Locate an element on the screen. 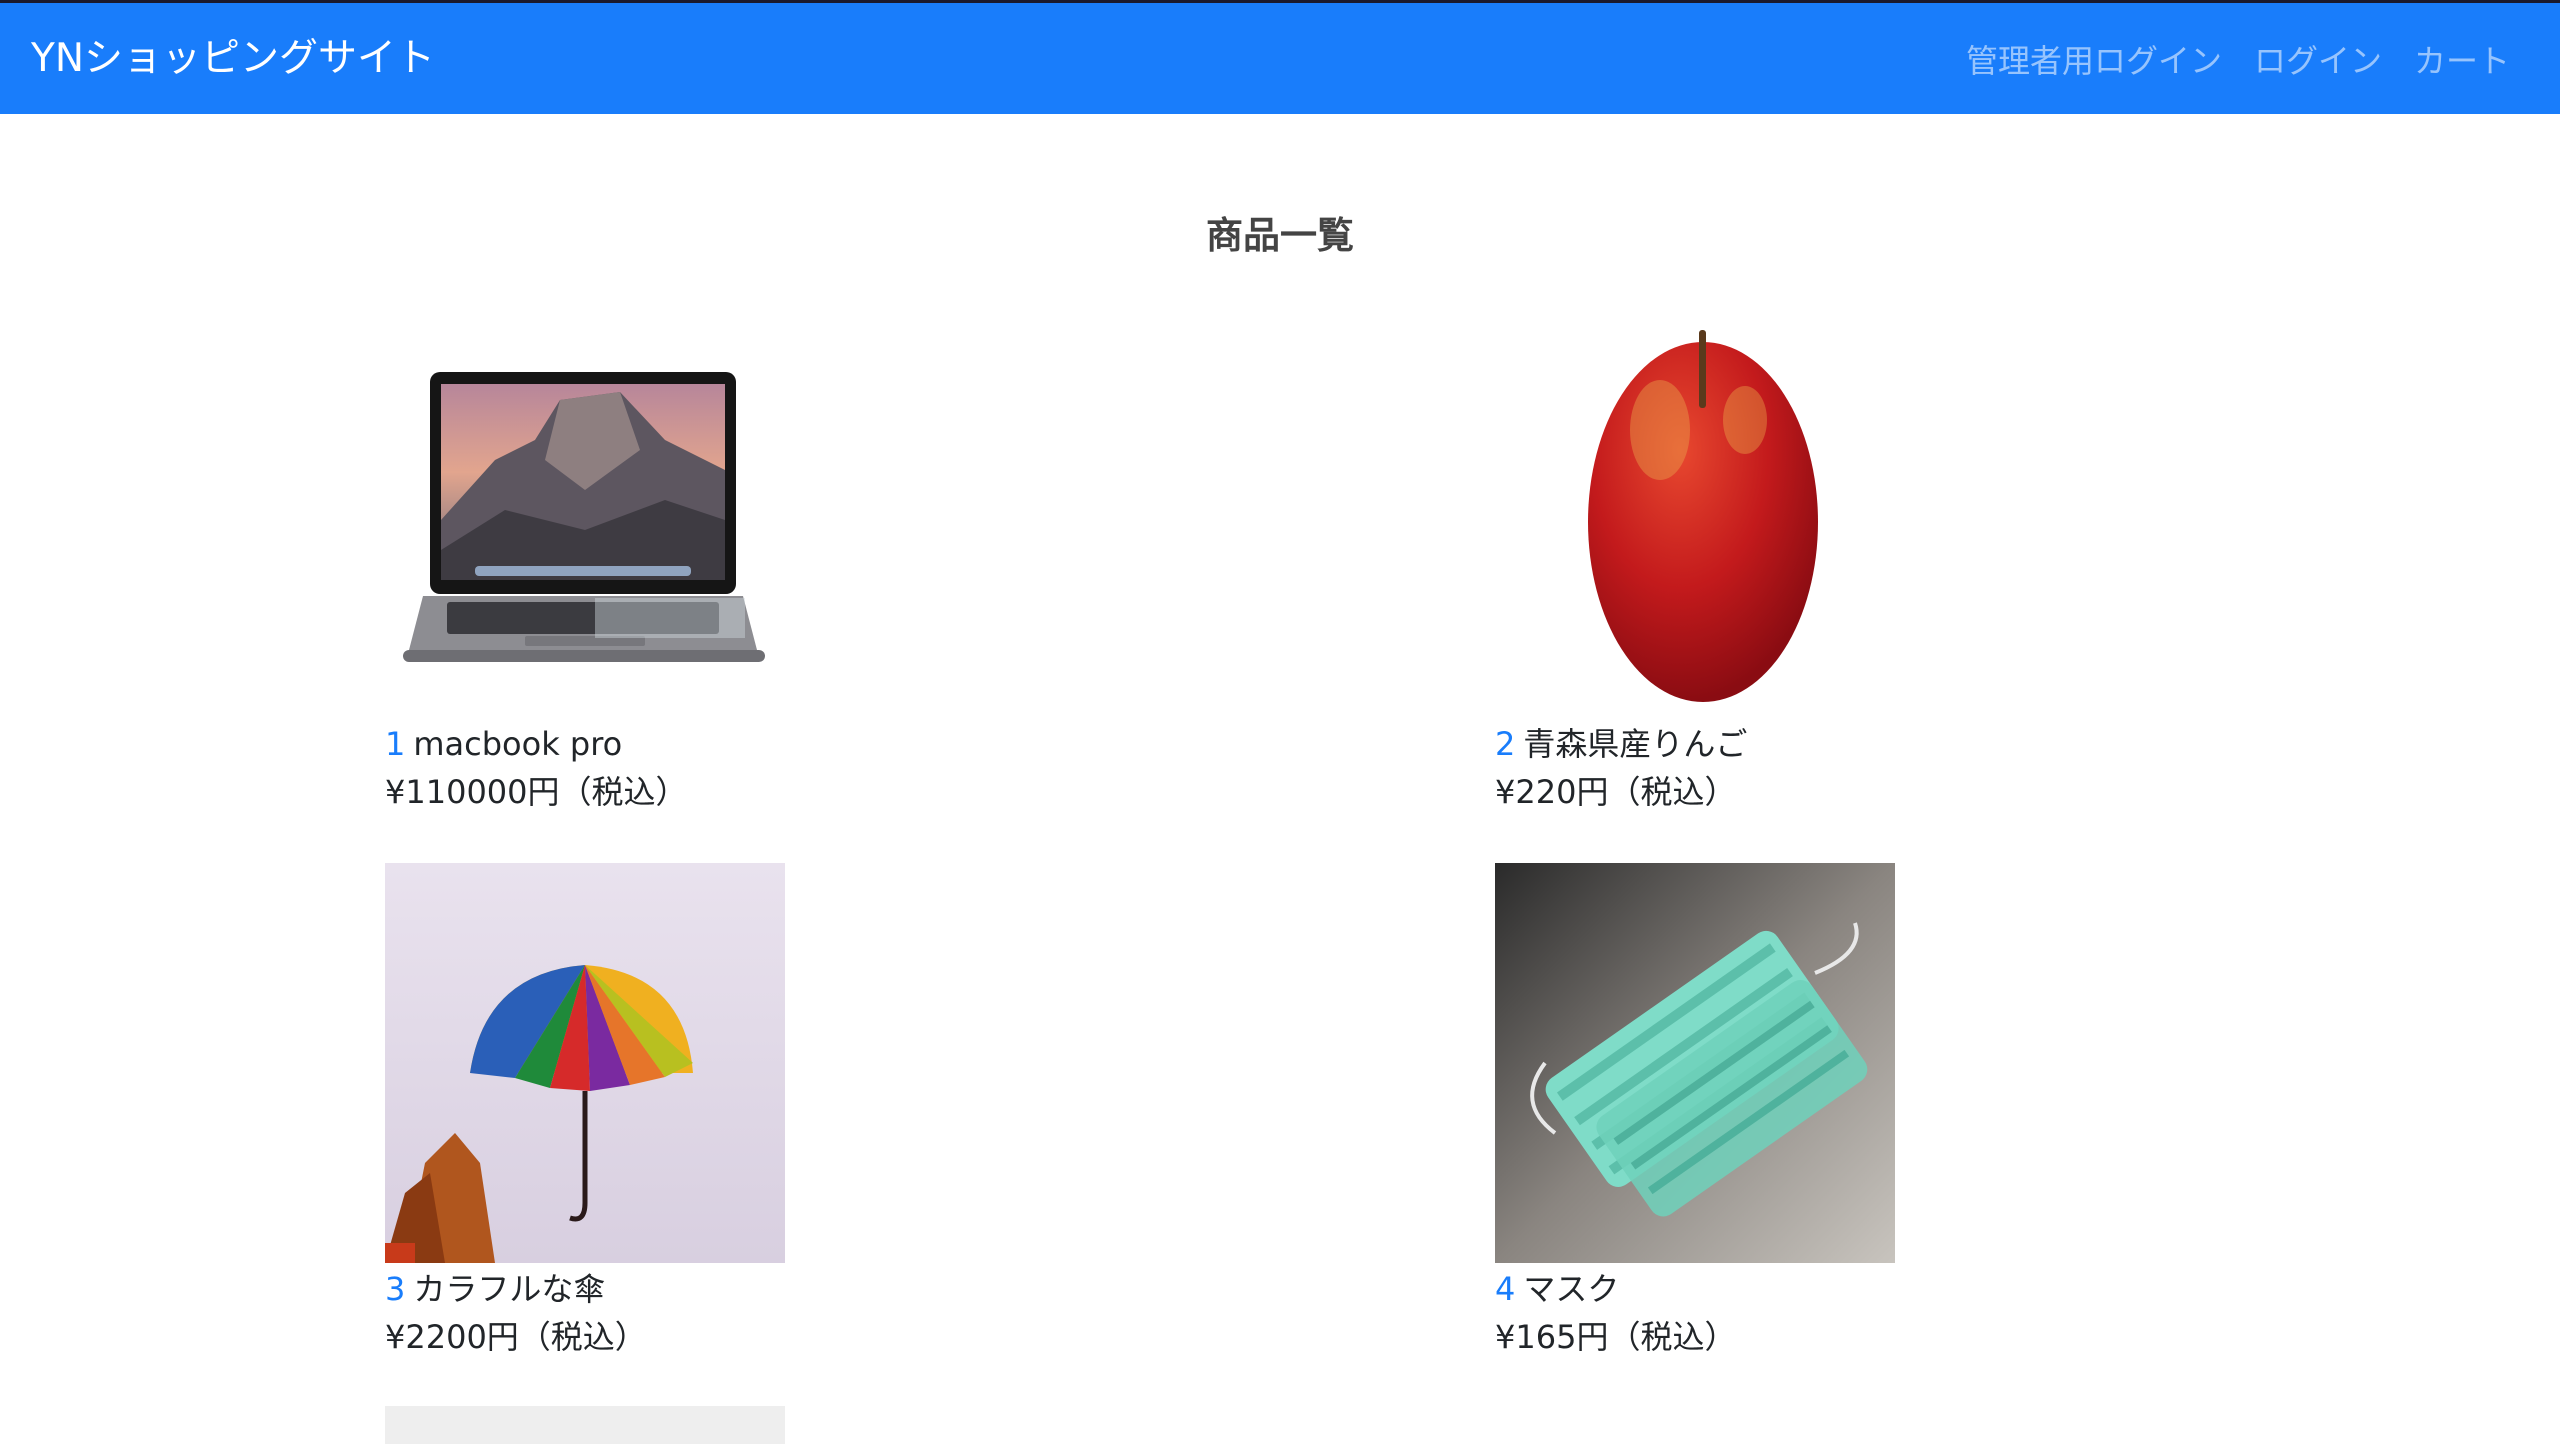 The height and width of the screenshot is (1444, 2560). product-card: 4 マスク ¥165円（税込） is located at coordinates (1895, 1112).